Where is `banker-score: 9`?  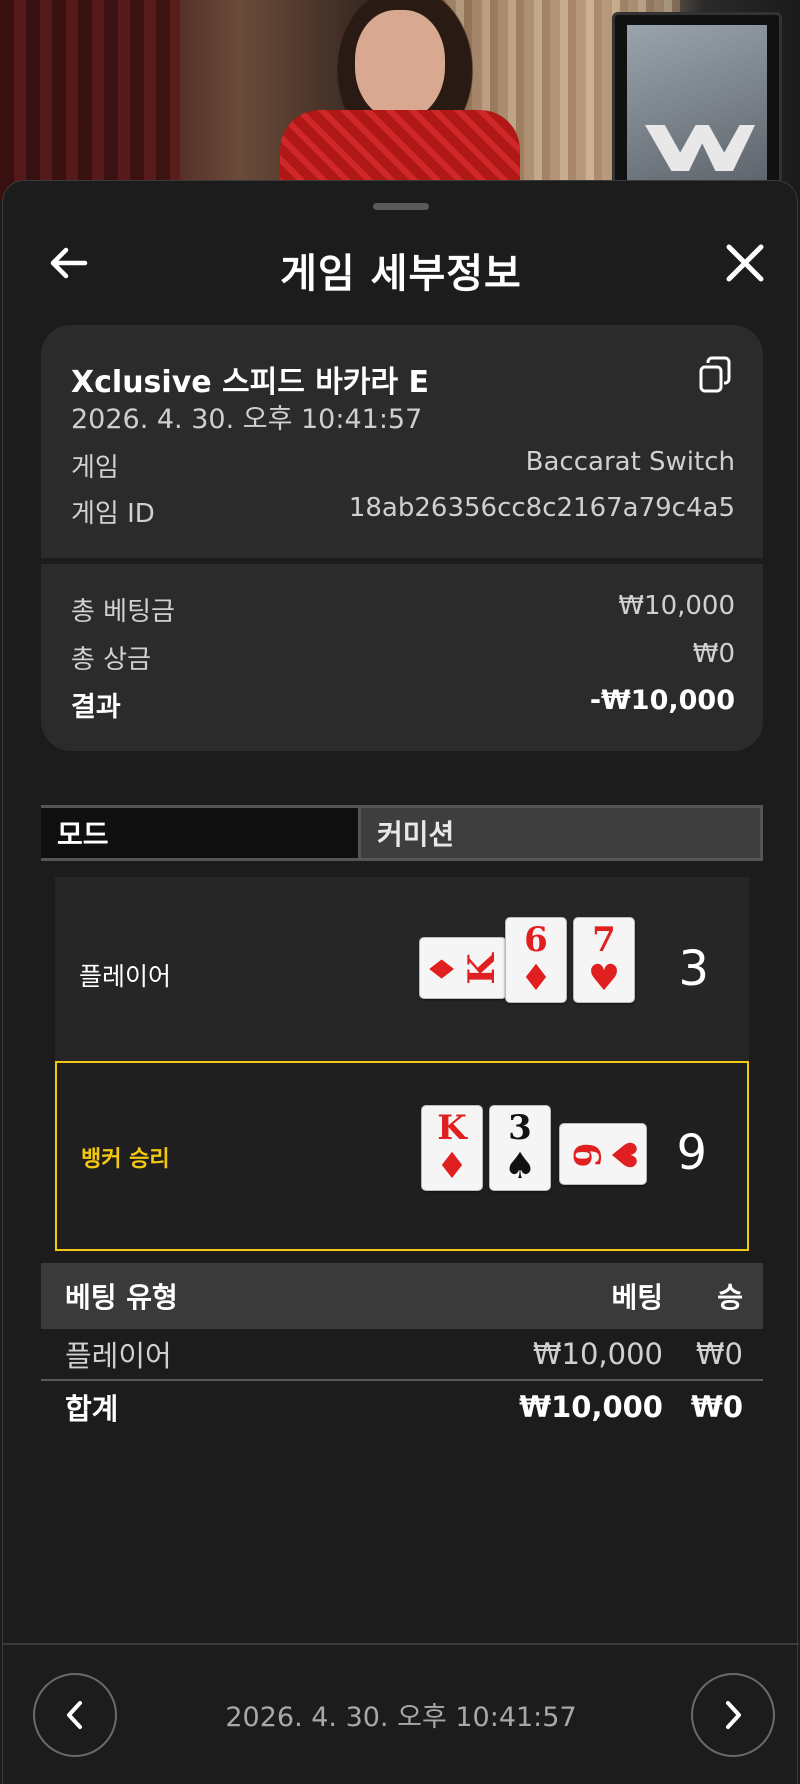
banker-score: 9 is located at coordinates (691, 1153).